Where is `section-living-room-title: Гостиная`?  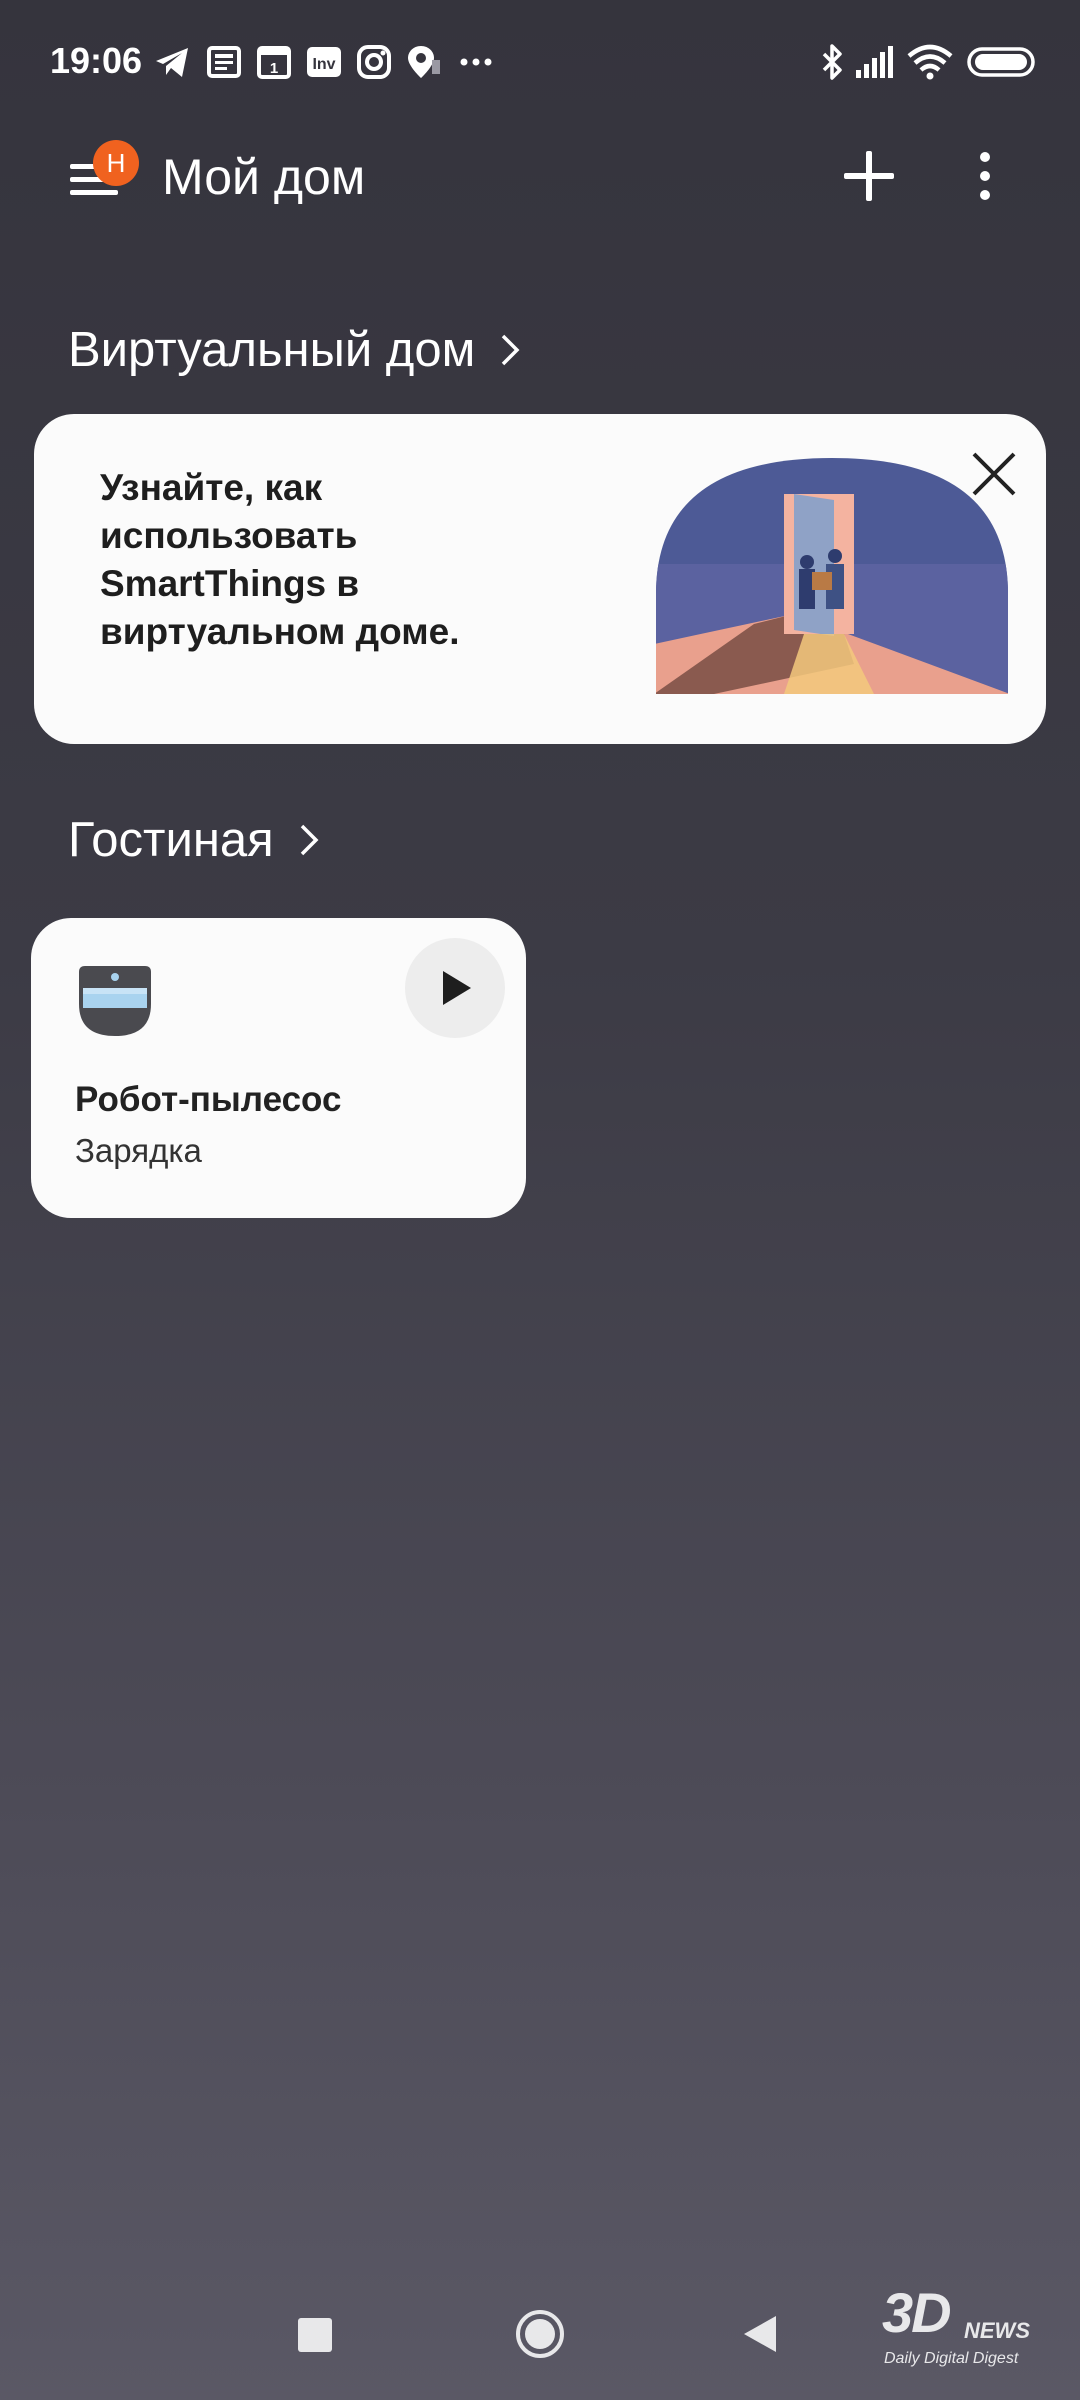 section-living-room-title: Гостиная is located at coordinates (171, 840).